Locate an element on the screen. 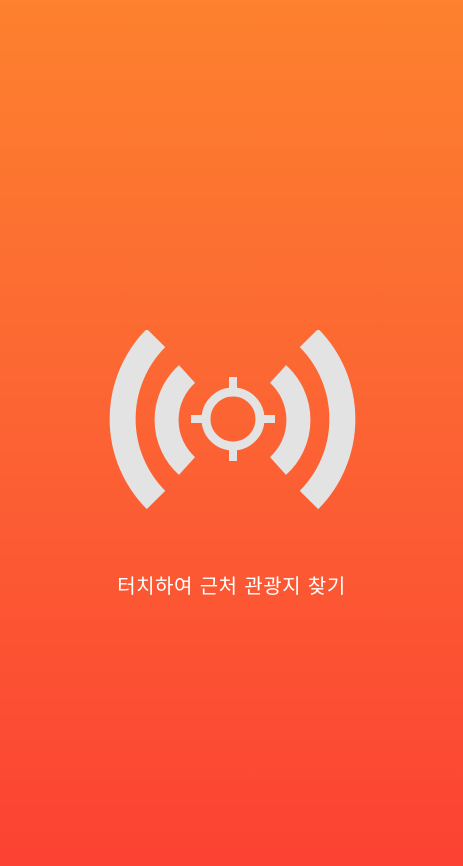 Image resolution: width=463 pixels, height=866 pixels. inner-right-wave is located at coordinates (290, 420).